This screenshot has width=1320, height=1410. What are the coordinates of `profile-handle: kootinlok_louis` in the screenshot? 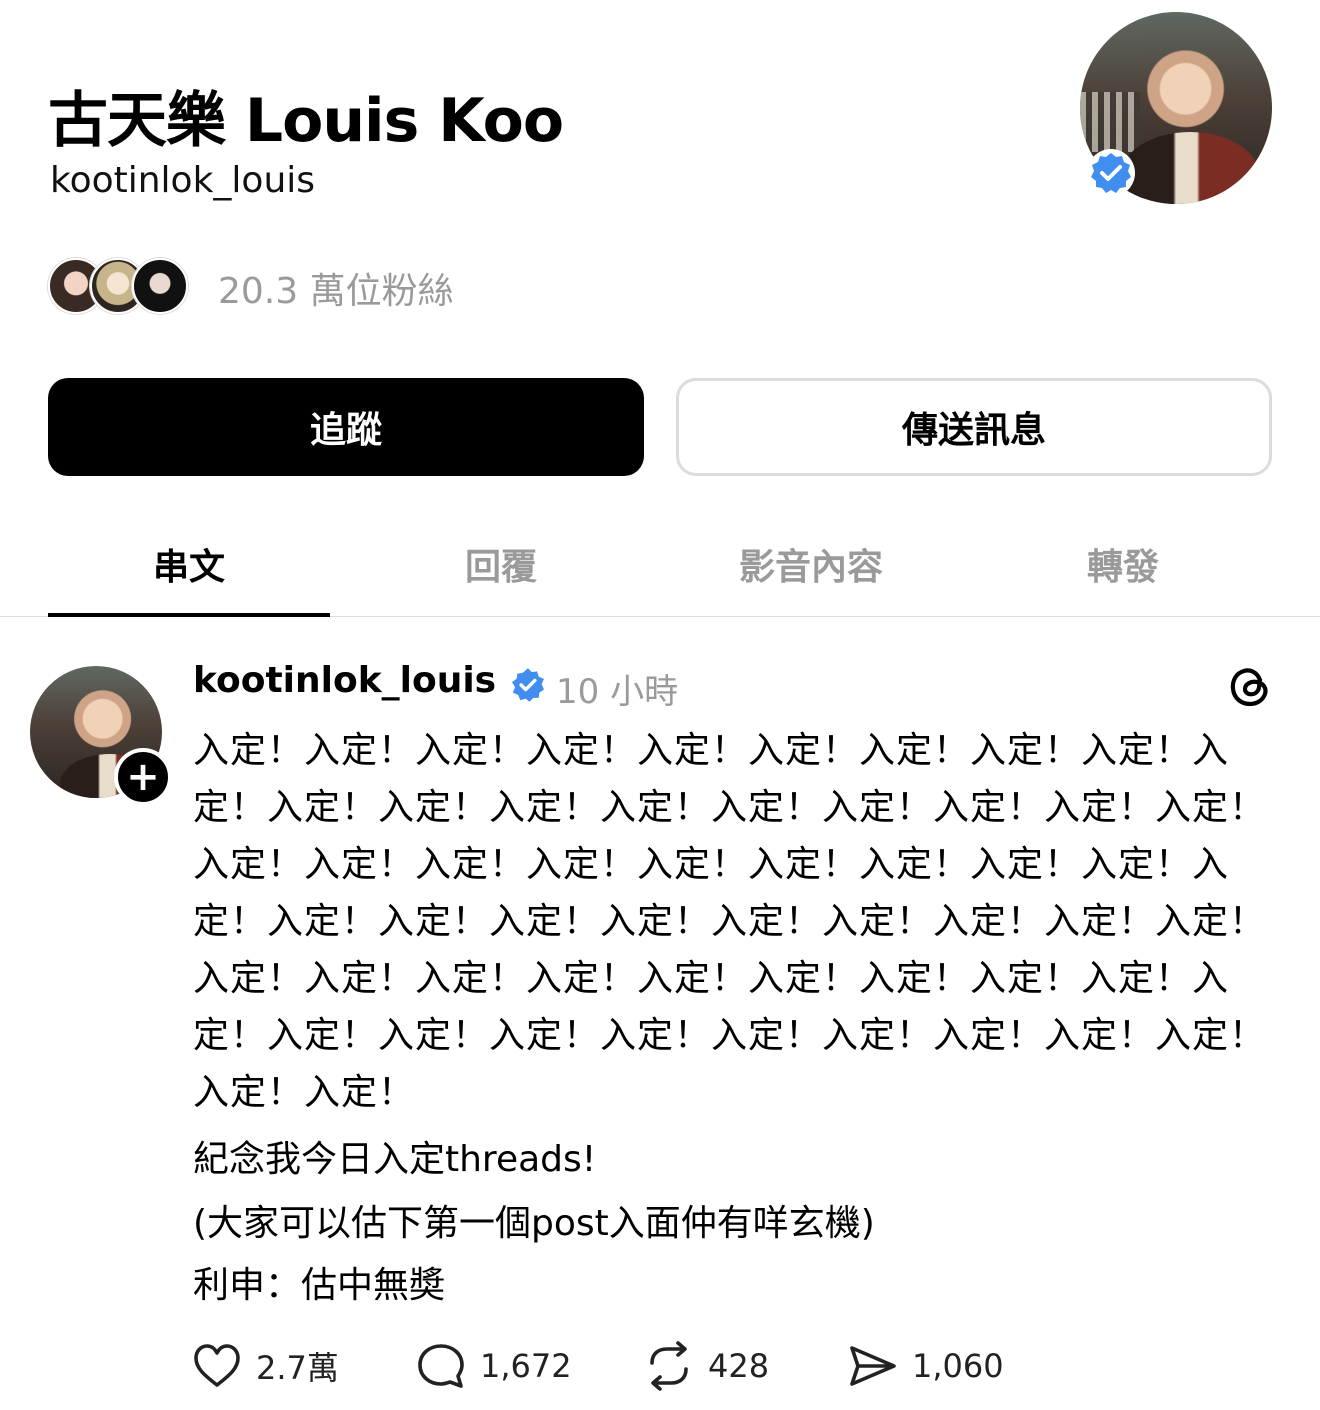 It's located at (183, 180).